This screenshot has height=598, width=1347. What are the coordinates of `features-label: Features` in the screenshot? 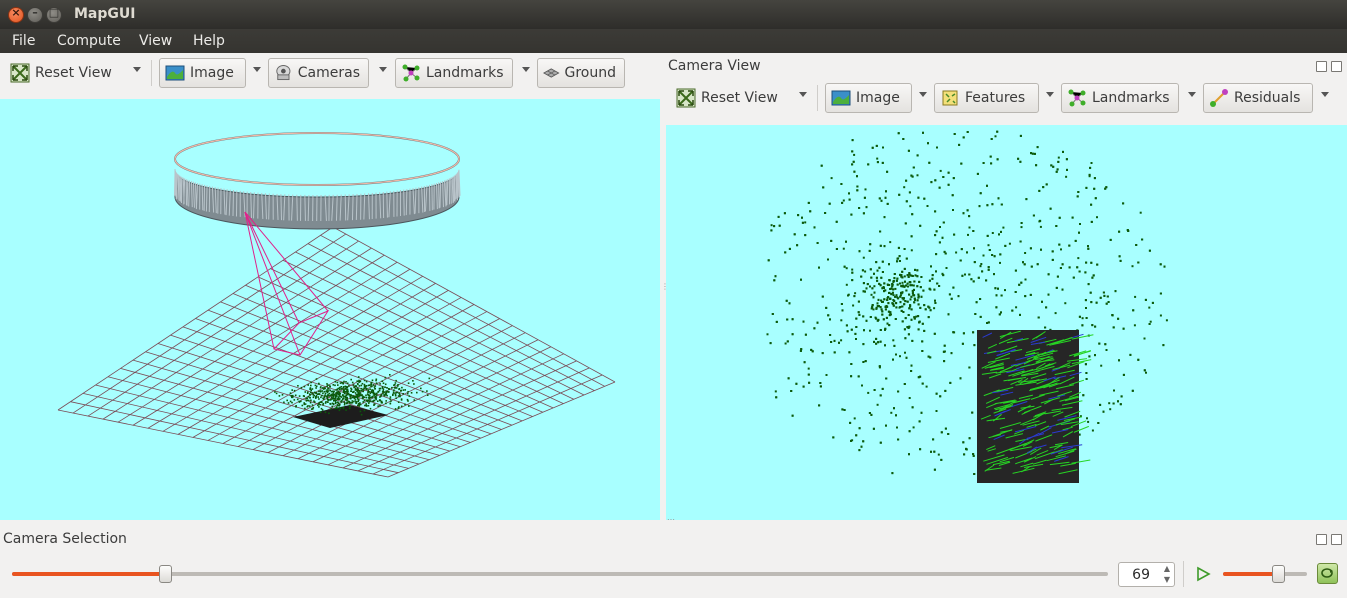 It's located at (995, 98).